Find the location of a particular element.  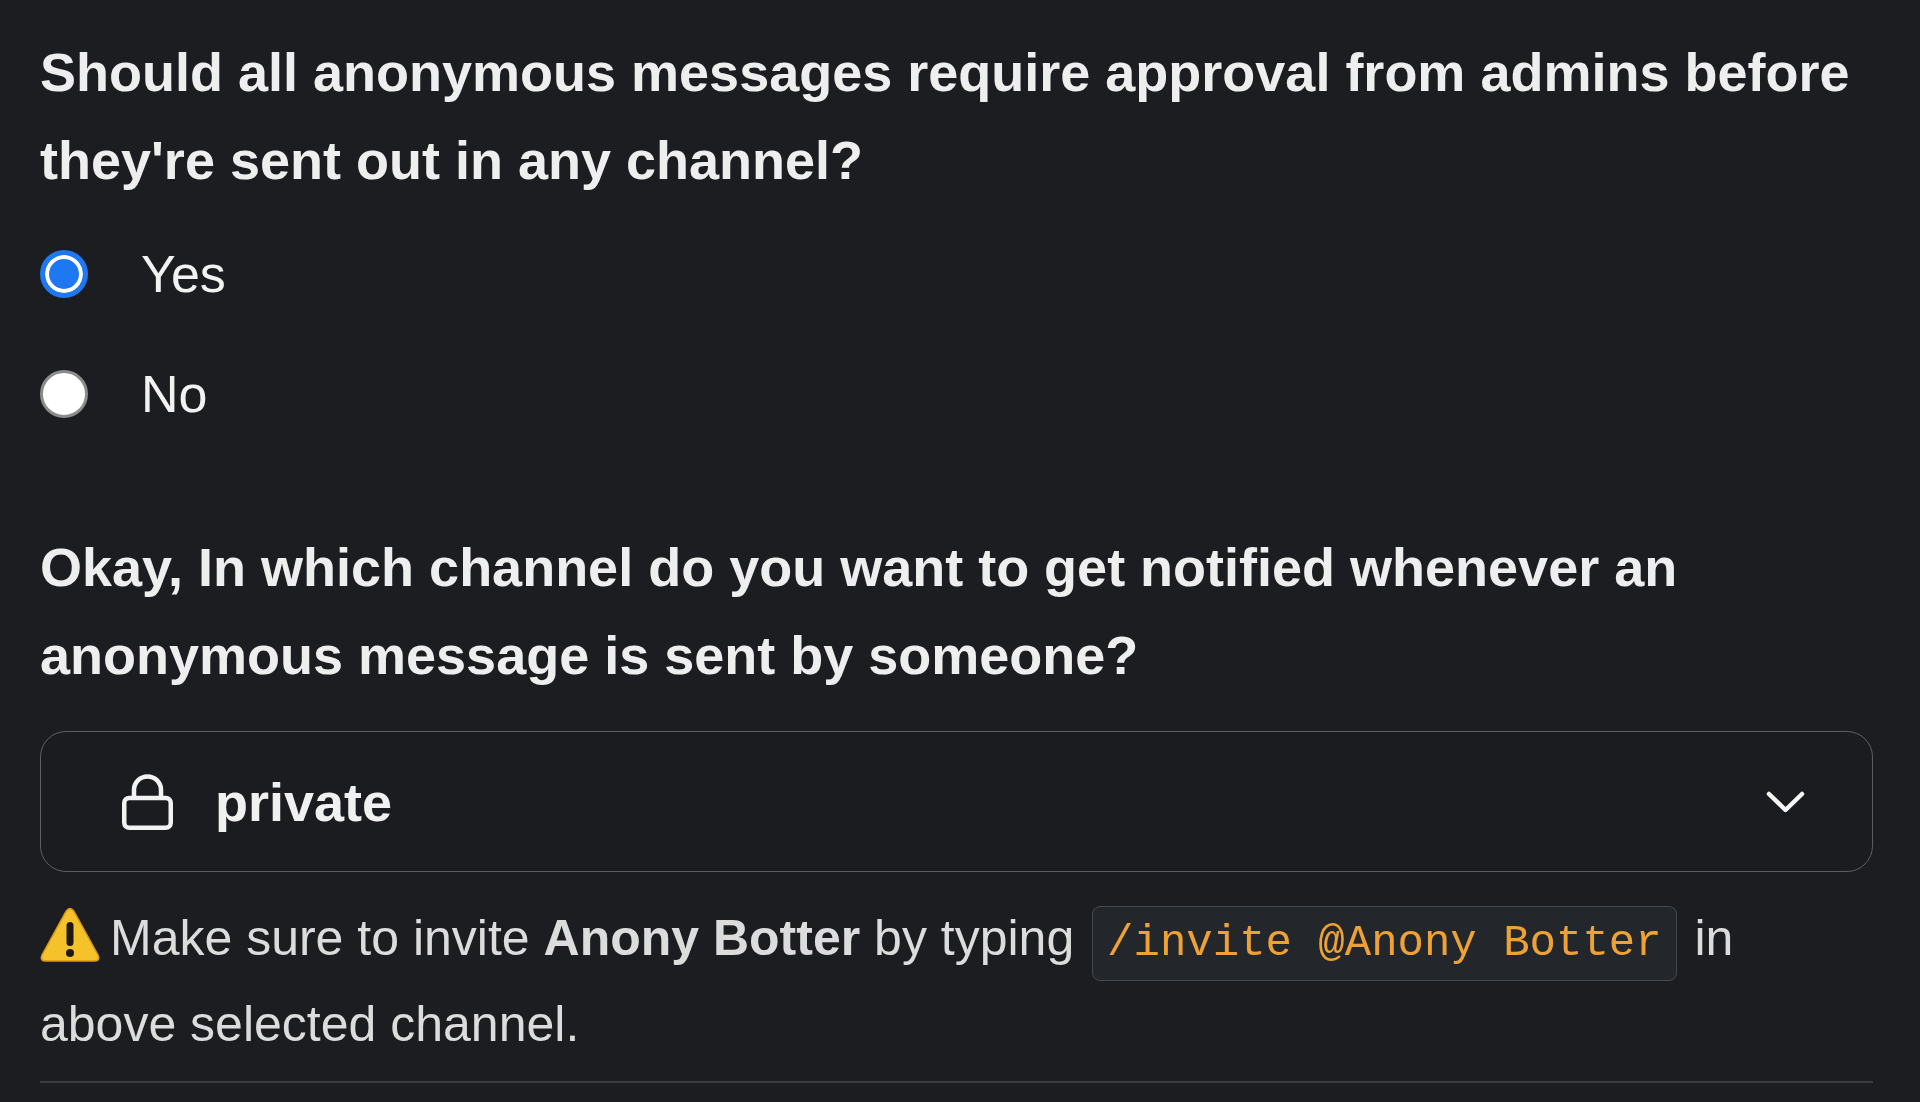

radio-label: Yes is located at coordinates (183, 274).